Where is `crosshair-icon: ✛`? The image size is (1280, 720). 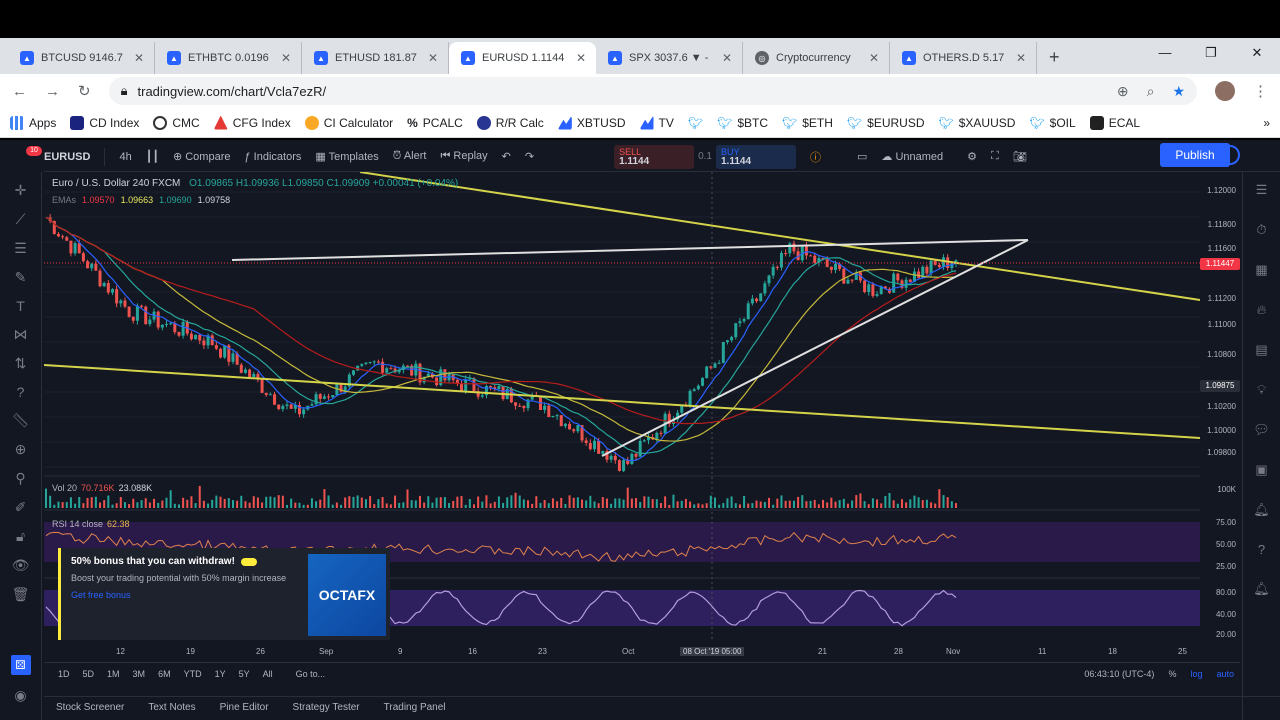 crosshair-icon: ✛ is located at coordinates (21, 190).